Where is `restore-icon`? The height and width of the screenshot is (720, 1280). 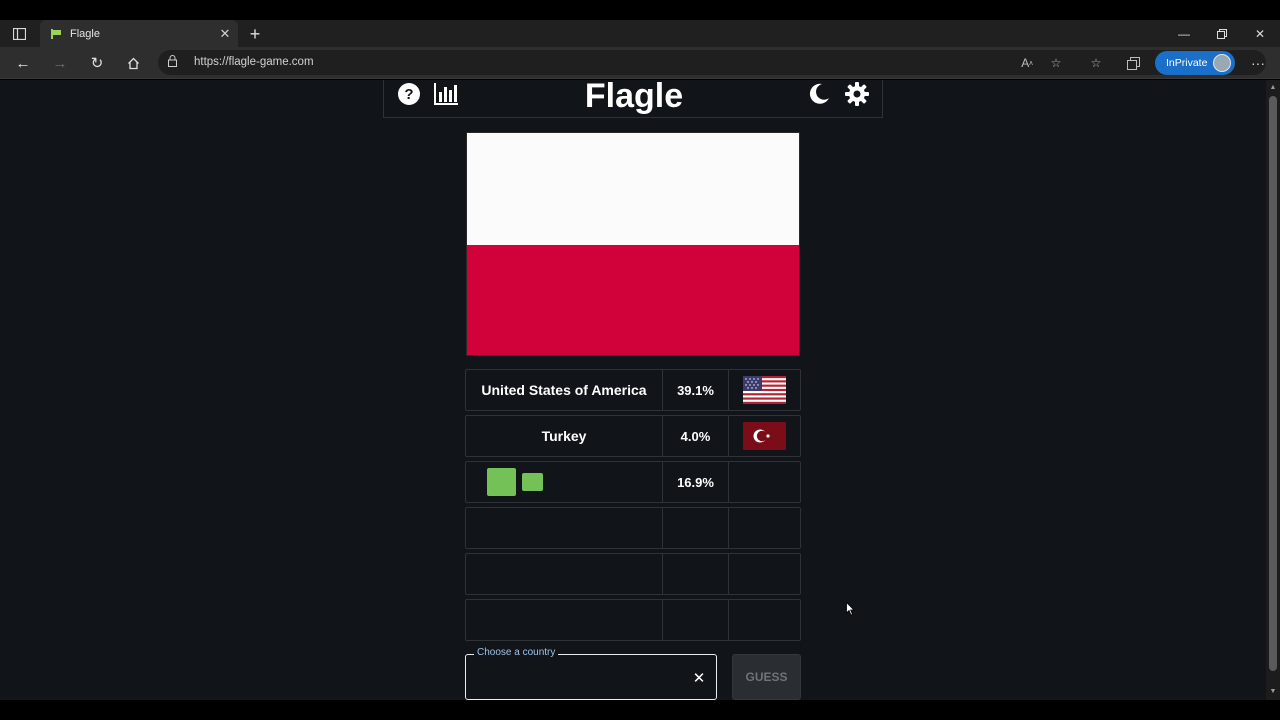 restore-icon is located at coordinates (1222, 33).